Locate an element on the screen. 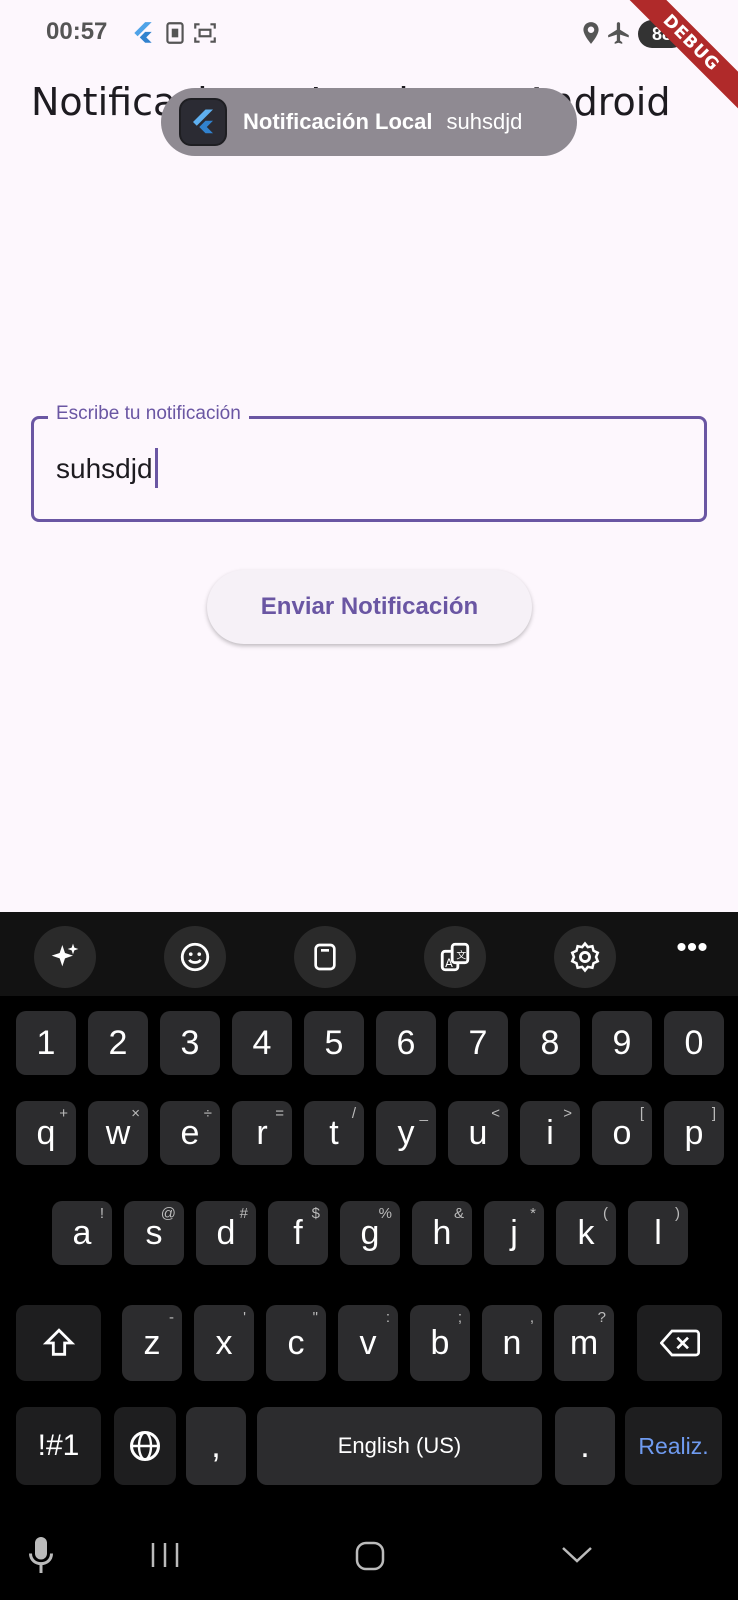  send-notification-button: Enviar Notificación is located at coordinates (369, 607).